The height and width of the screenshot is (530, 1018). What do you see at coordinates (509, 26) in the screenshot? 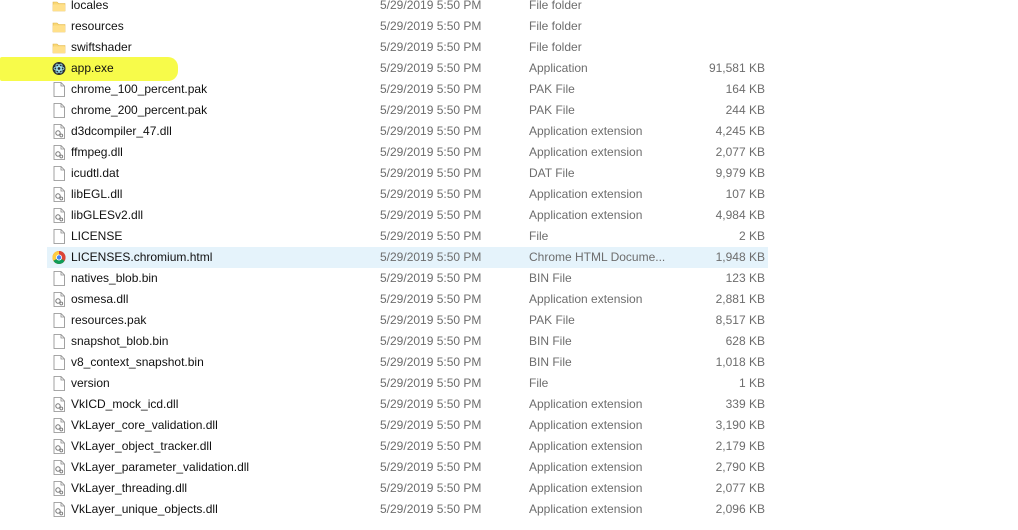
I see `file-row: resources 5/29/2019 5:50 PM File folder` at bounding box center [509, 26].